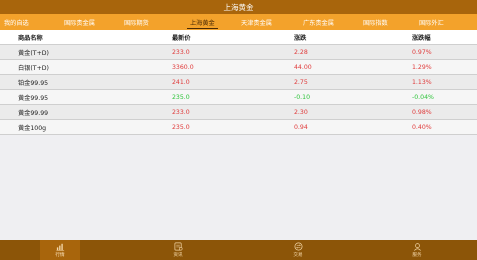 This screenshot has height=260, width=477. What do you see at coordinates (238, 52) in the screenshot?
I see `table-row: 黄金(T+D) 233.0 2.28 0.97%` at bounding box center [238, 52].